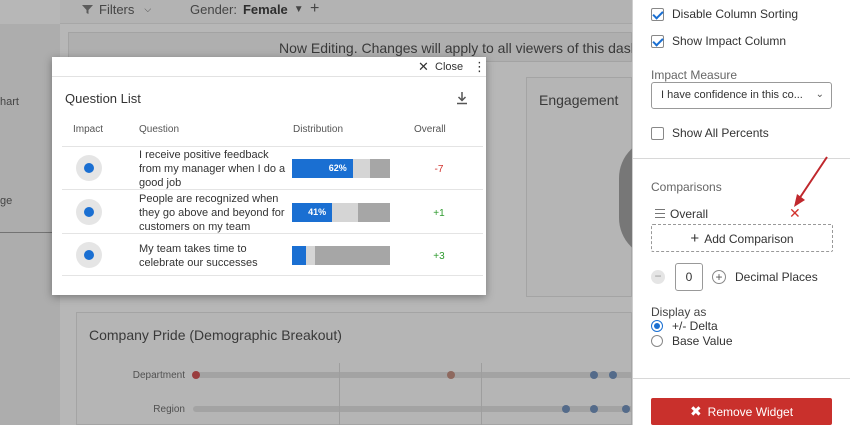  Describe the element at coordinates (719, 277) in the screenshot. I see `increment-icon: +` at that location.